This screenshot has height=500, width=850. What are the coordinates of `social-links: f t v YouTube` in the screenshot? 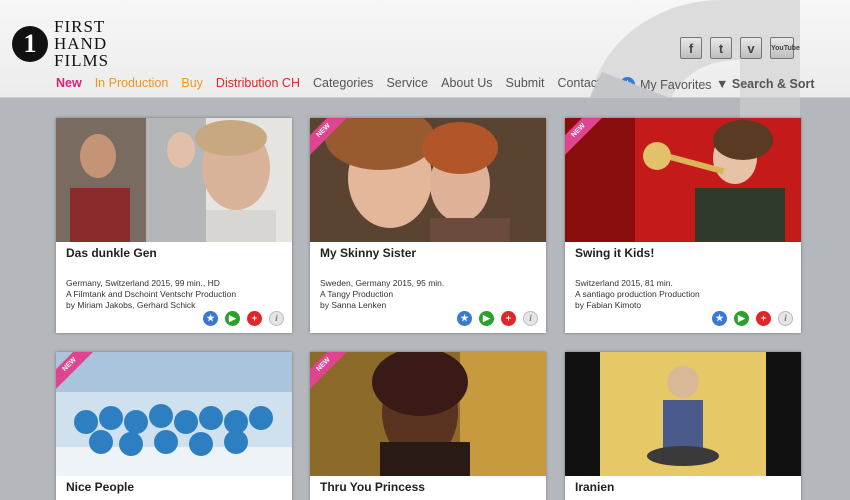 It's located at (741, 48).